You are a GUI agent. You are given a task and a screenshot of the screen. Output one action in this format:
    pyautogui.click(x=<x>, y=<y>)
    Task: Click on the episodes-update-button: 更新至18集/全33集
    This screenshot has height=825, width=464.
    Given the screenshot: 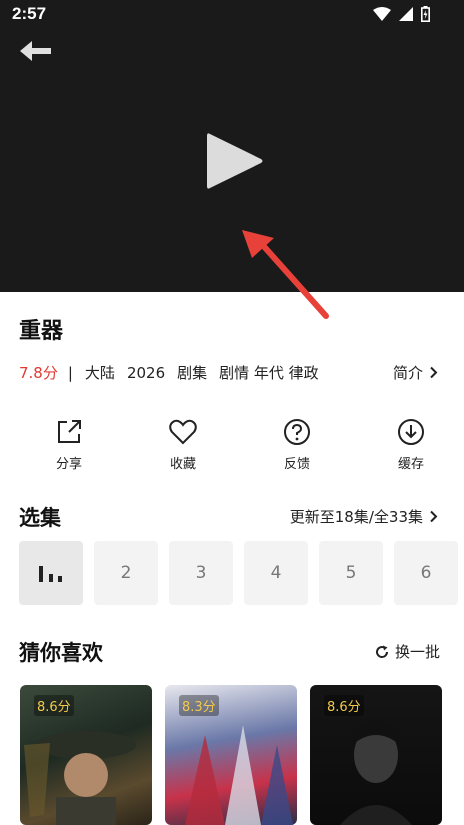 What is the action you would take?
    pyautogui.click(x=364, y=516)
    